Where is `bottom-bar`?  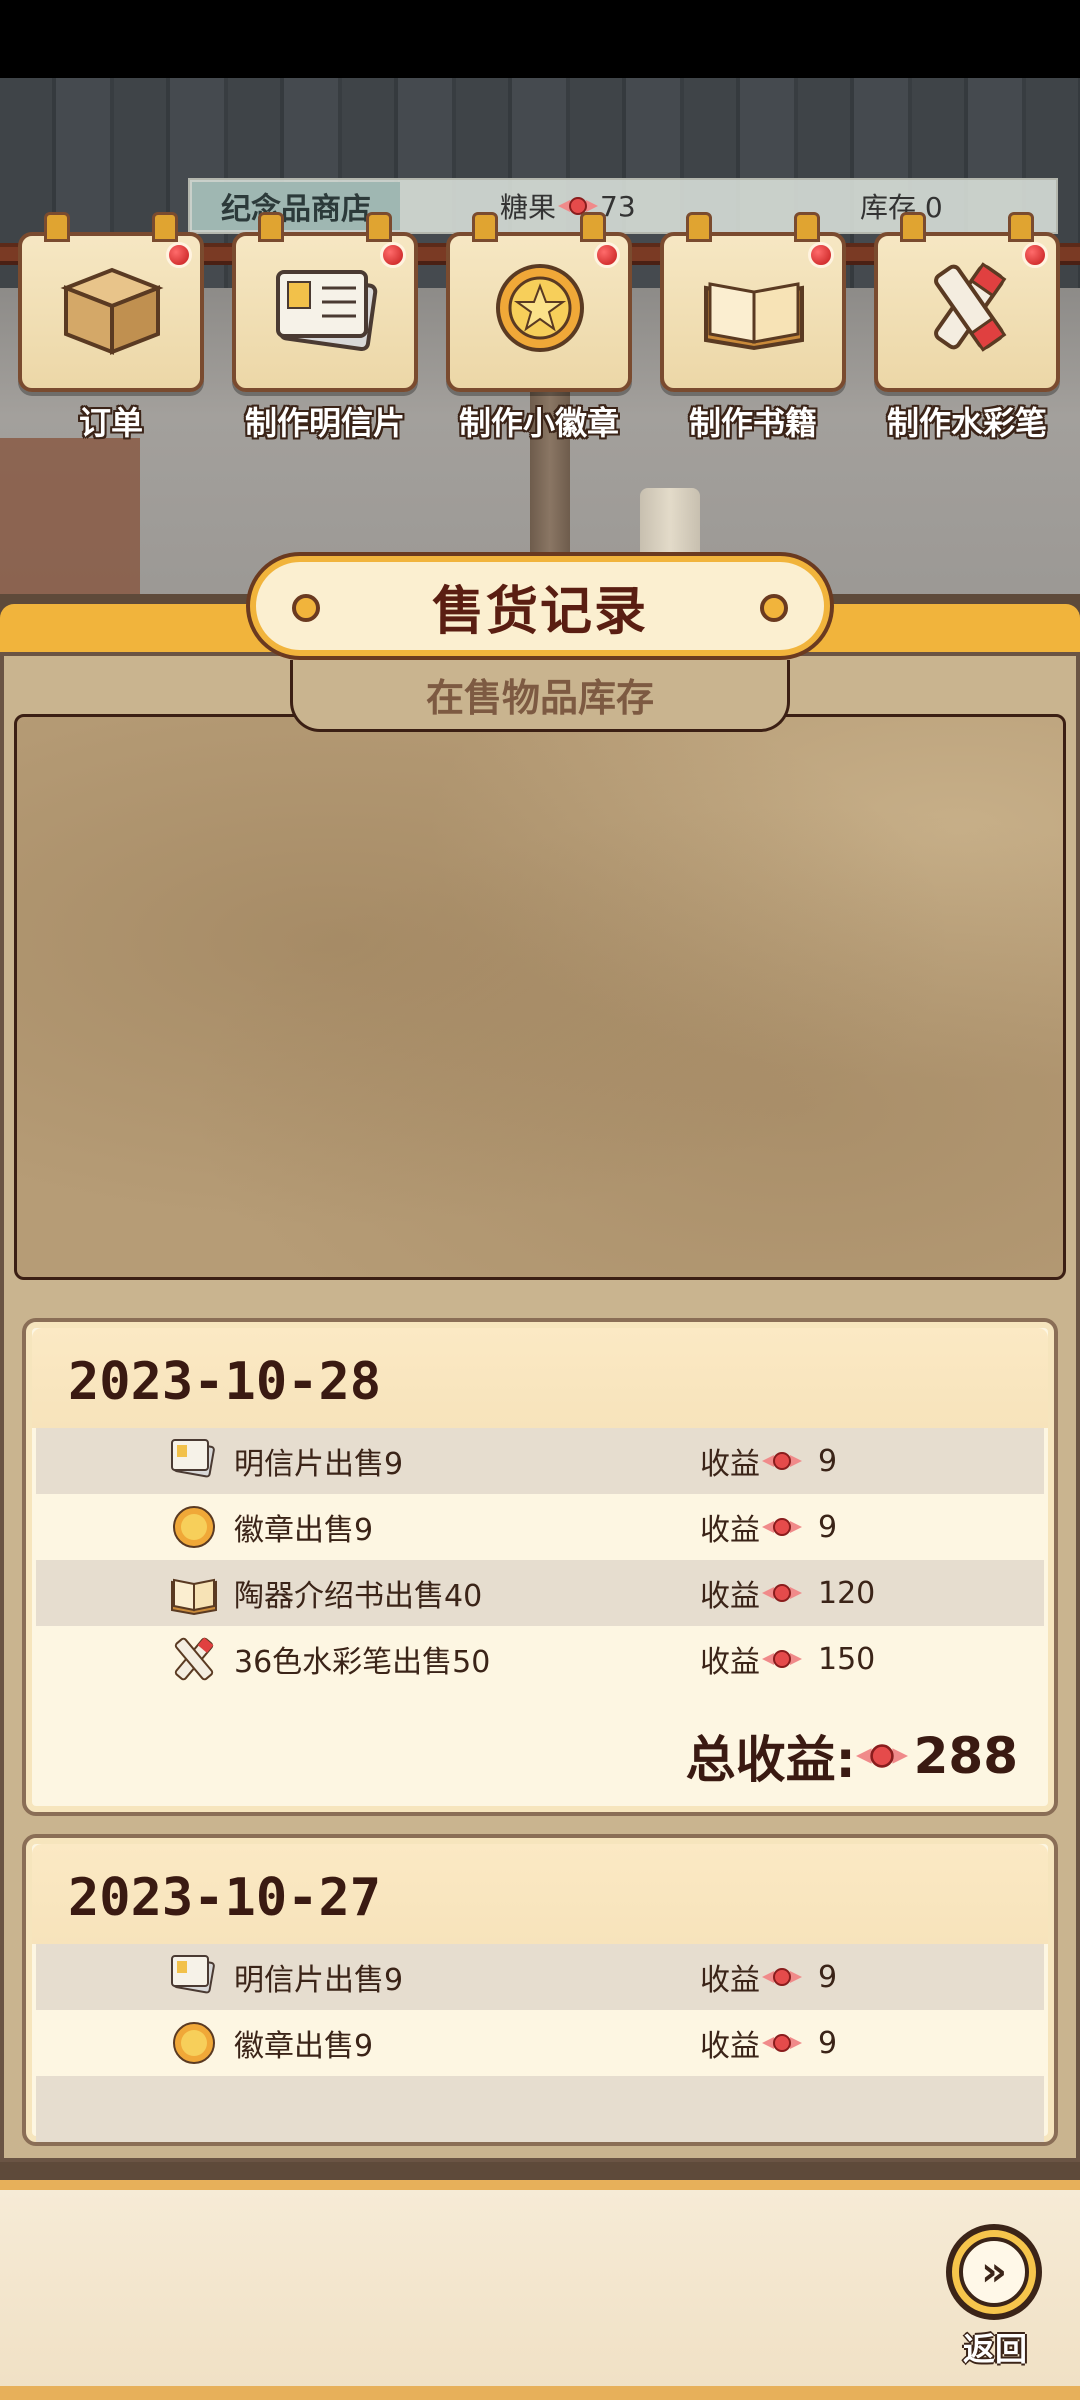
bottom-bar is located at coordinates (540, 2290).